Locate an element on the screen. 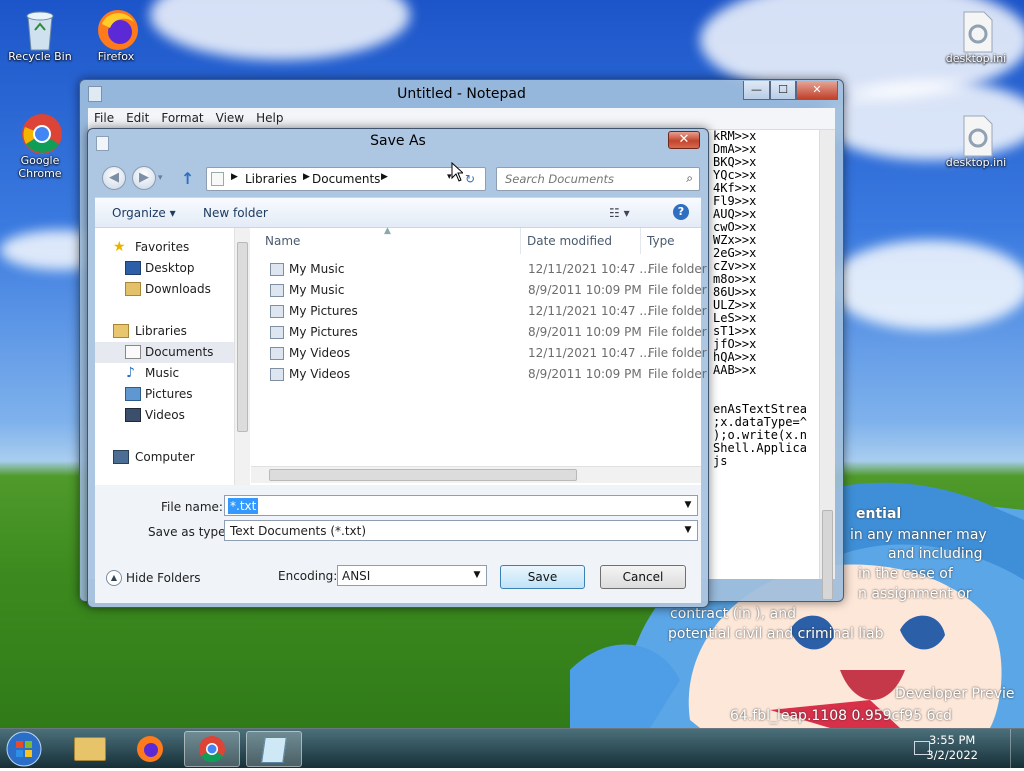 The width and height of the screenshot is (1024, 771). vertical-scrollbar is located at coordinates (827, 365).